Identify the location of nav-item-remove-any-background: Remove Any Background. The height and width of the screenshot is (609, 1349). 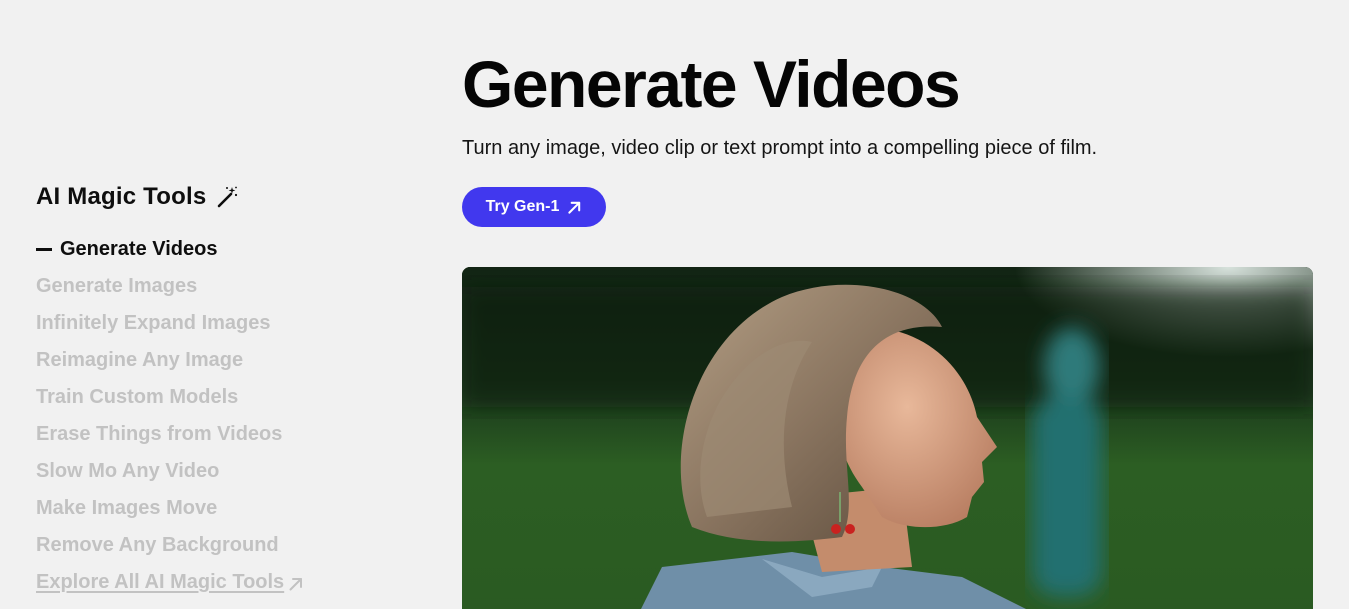
(216, 545).